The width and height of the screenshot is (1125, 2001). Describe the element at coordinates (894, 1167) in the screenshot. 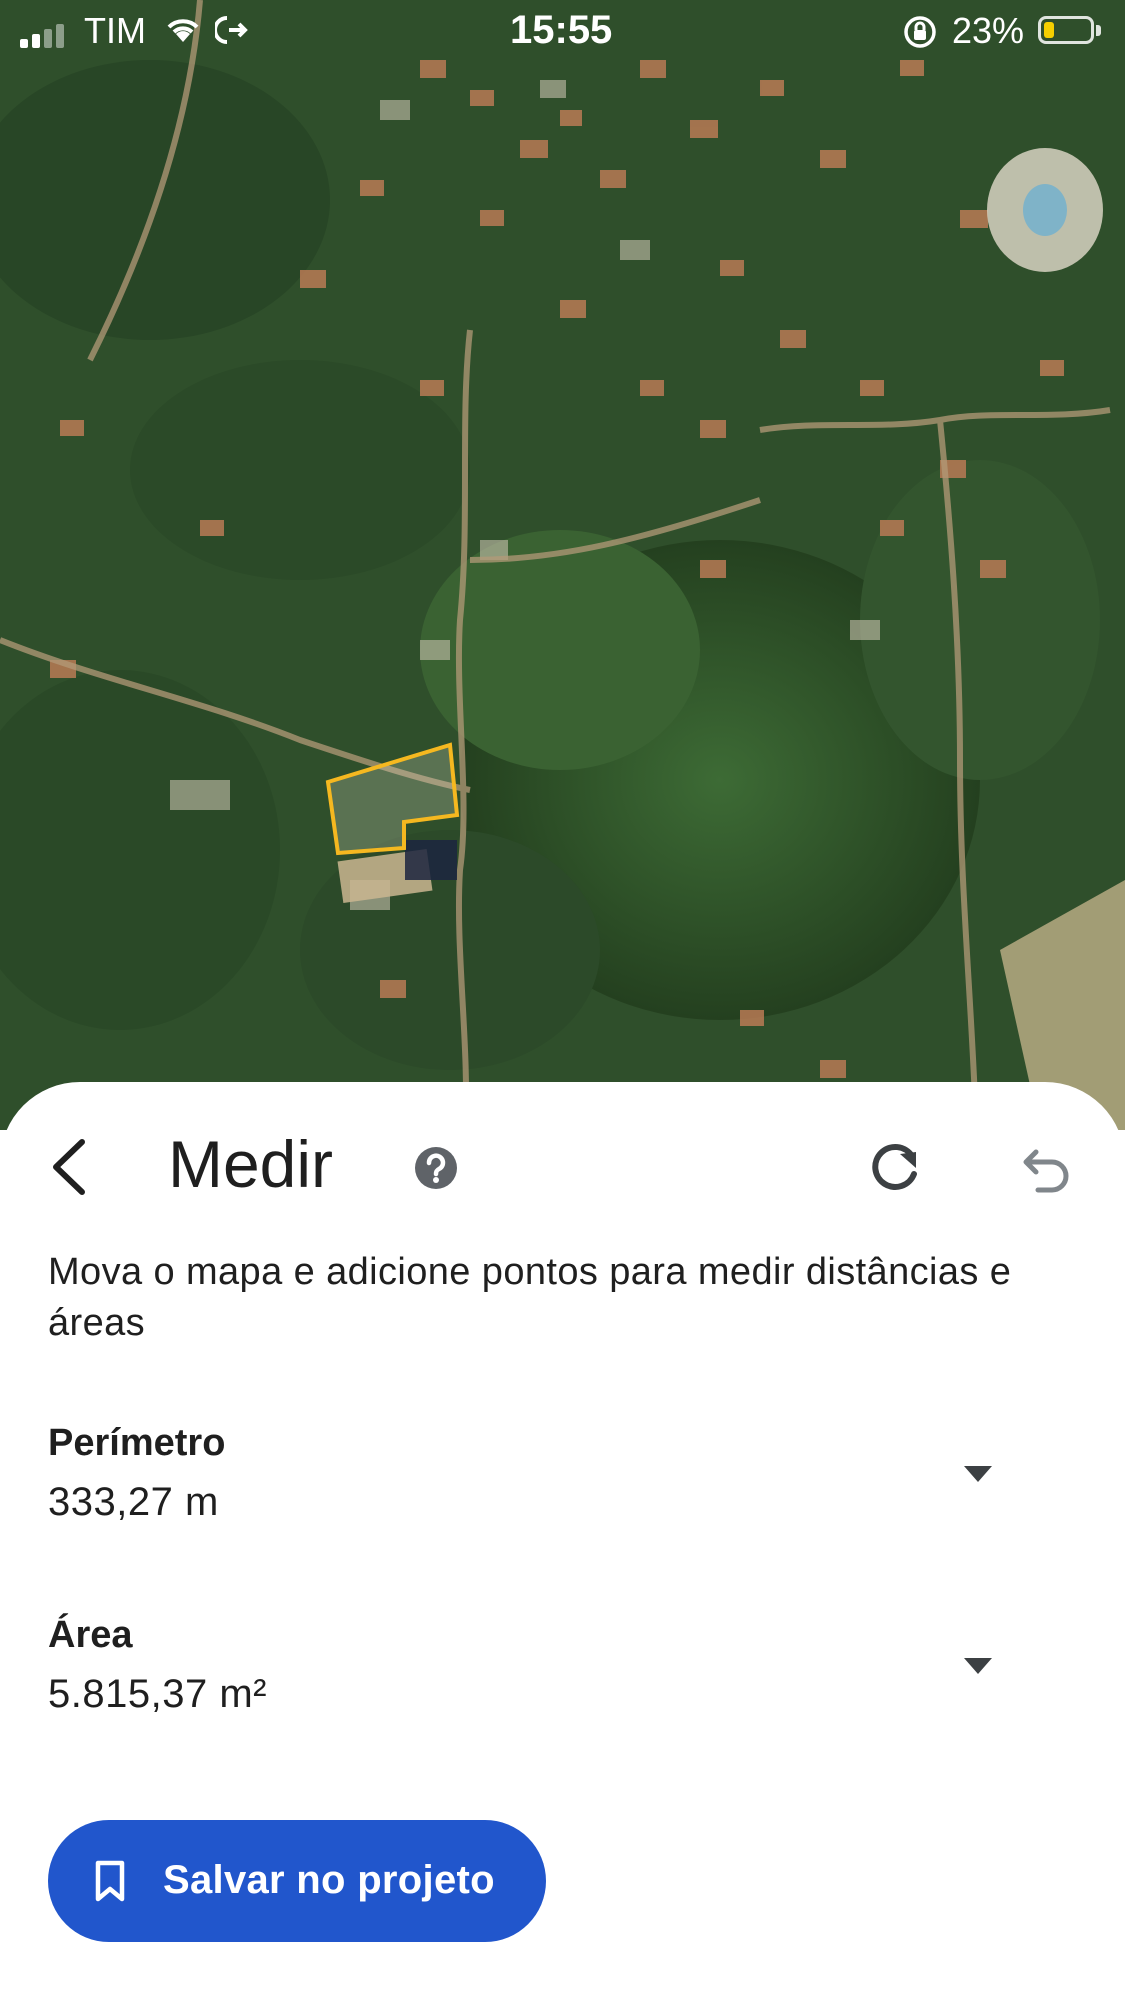

I see `redo-icon` at that location.